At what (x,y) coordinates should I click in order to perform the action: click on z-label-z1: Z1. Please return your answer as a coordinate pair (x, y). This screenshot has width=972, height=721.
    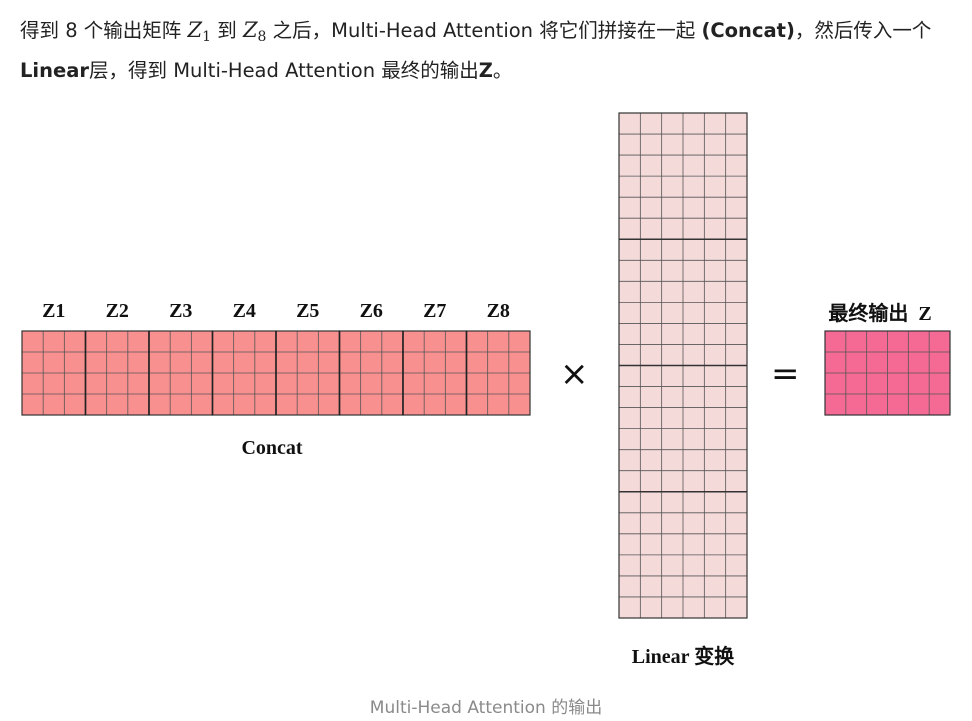
    Looking at the image, I should click on (54, 311).